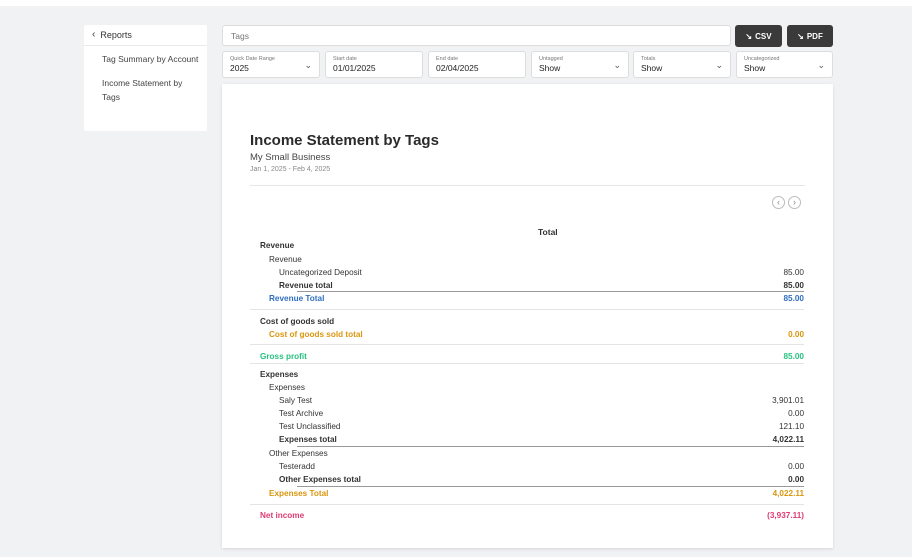  Describe the element at coordinates (298, 453) in the screenshot. I see `row-label: Other Expenses` at that location.